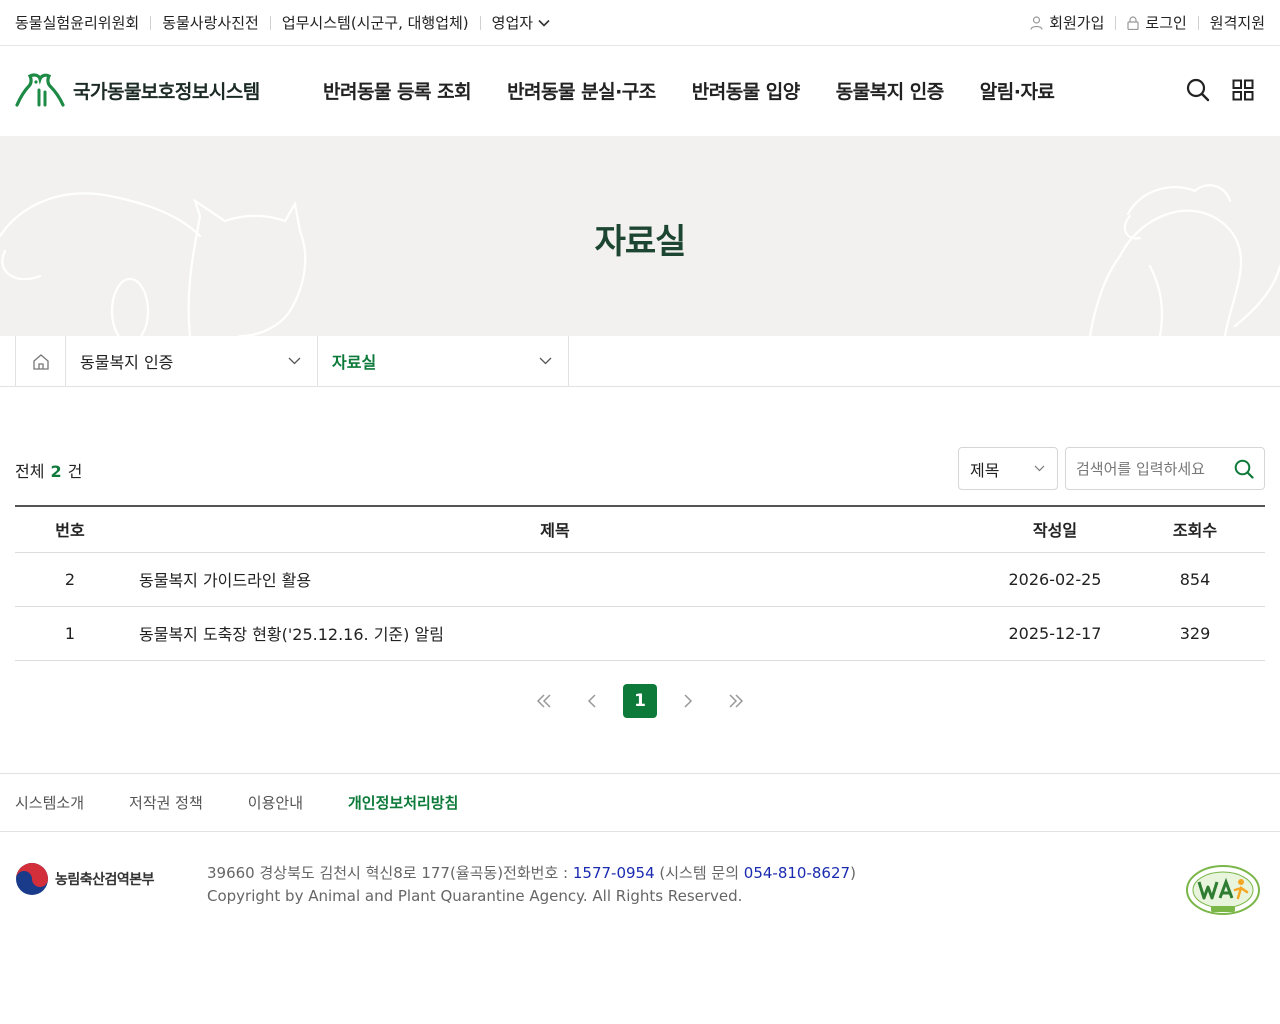  I want to click on row-number: 2, so click(70, 579).